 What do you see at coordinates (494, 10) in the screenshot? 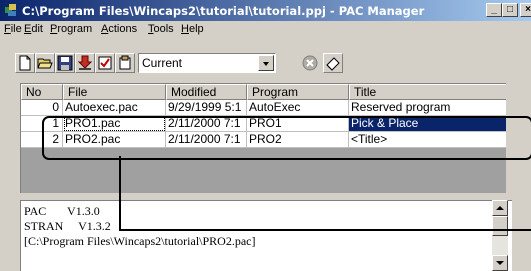
I see `minimize-button: _` at bounding box center [494, 10].